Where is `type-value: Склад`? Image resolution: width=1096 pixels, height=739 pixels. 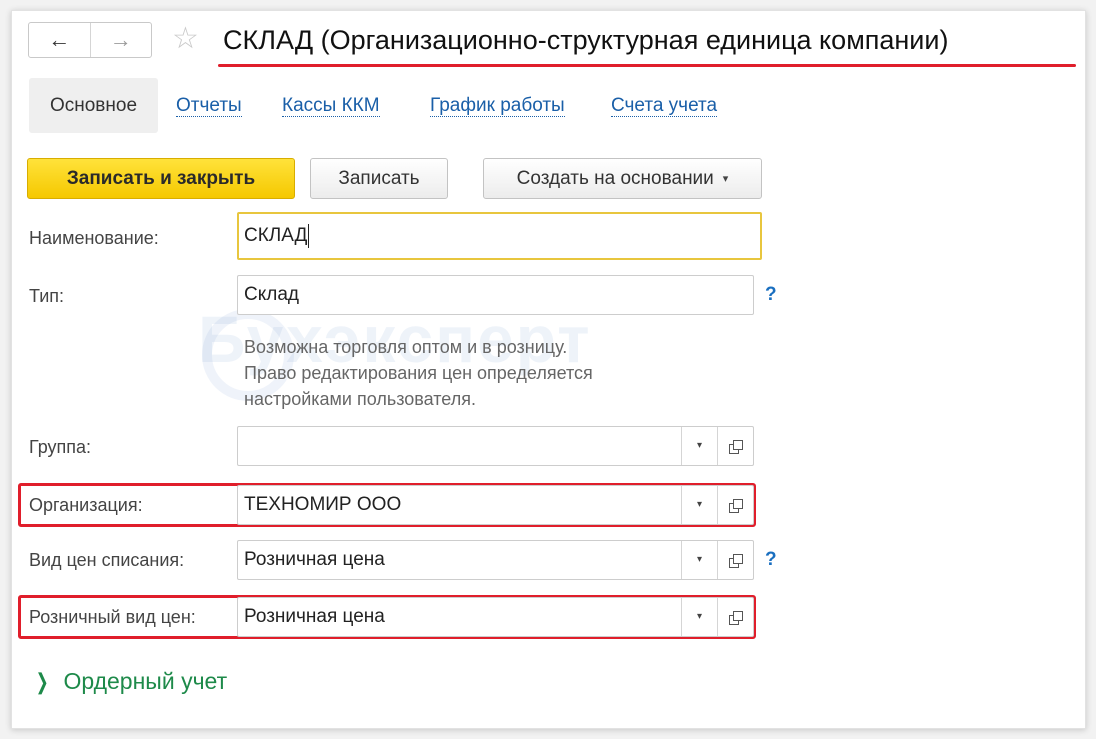 type-value: Склад is located at coordinates (271, 294).